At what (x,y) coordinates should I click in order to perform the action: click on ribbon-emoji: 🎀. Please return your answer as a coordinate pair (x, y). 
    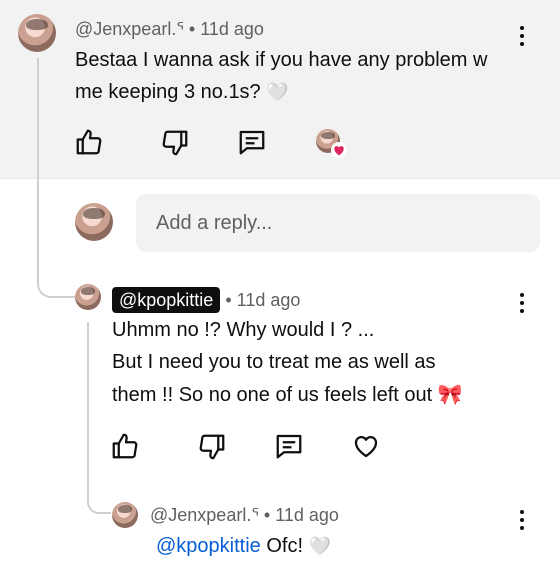
    Looking at the image, I should click on (450, 394).